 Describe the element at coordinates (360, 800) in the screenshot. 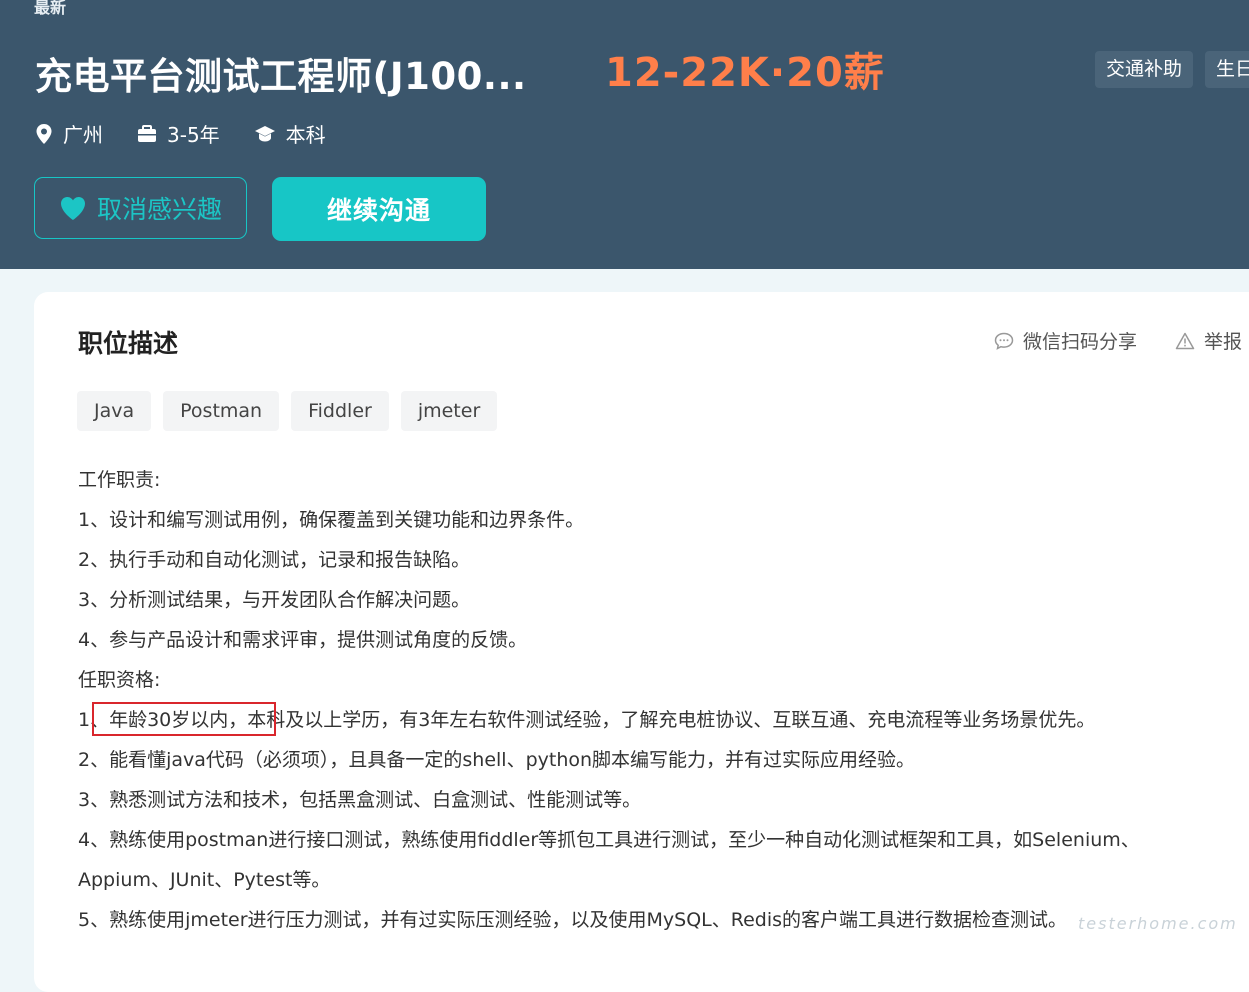

I see `description-line: 3、熟悉测试方法和技术，包括黑盒测试、白盒测试、性能测试等。` at that location.